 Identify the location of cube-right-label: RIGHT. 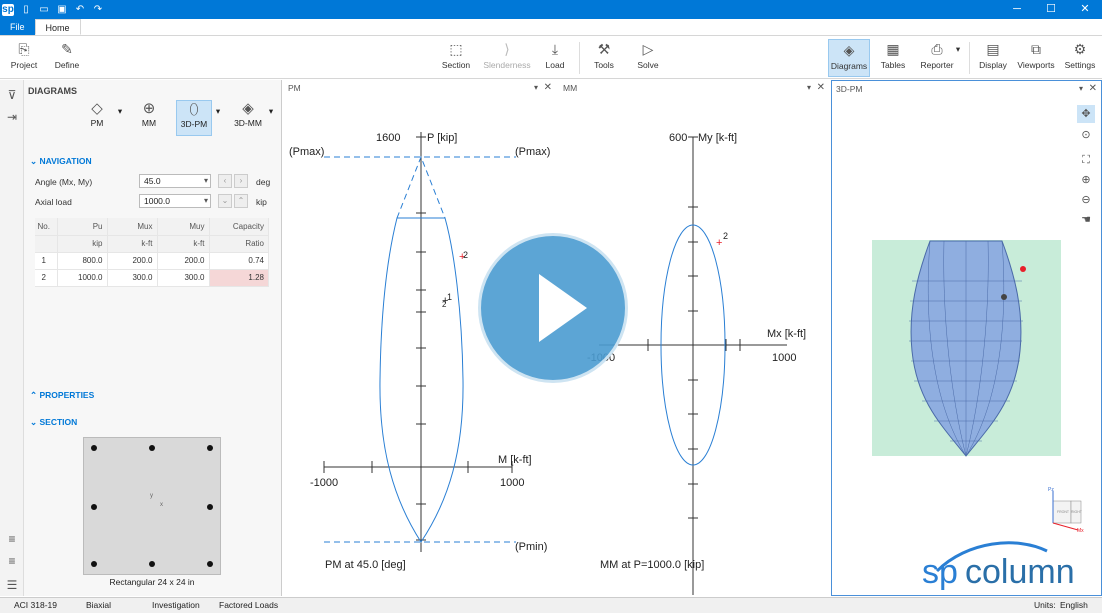
(1077, 512).